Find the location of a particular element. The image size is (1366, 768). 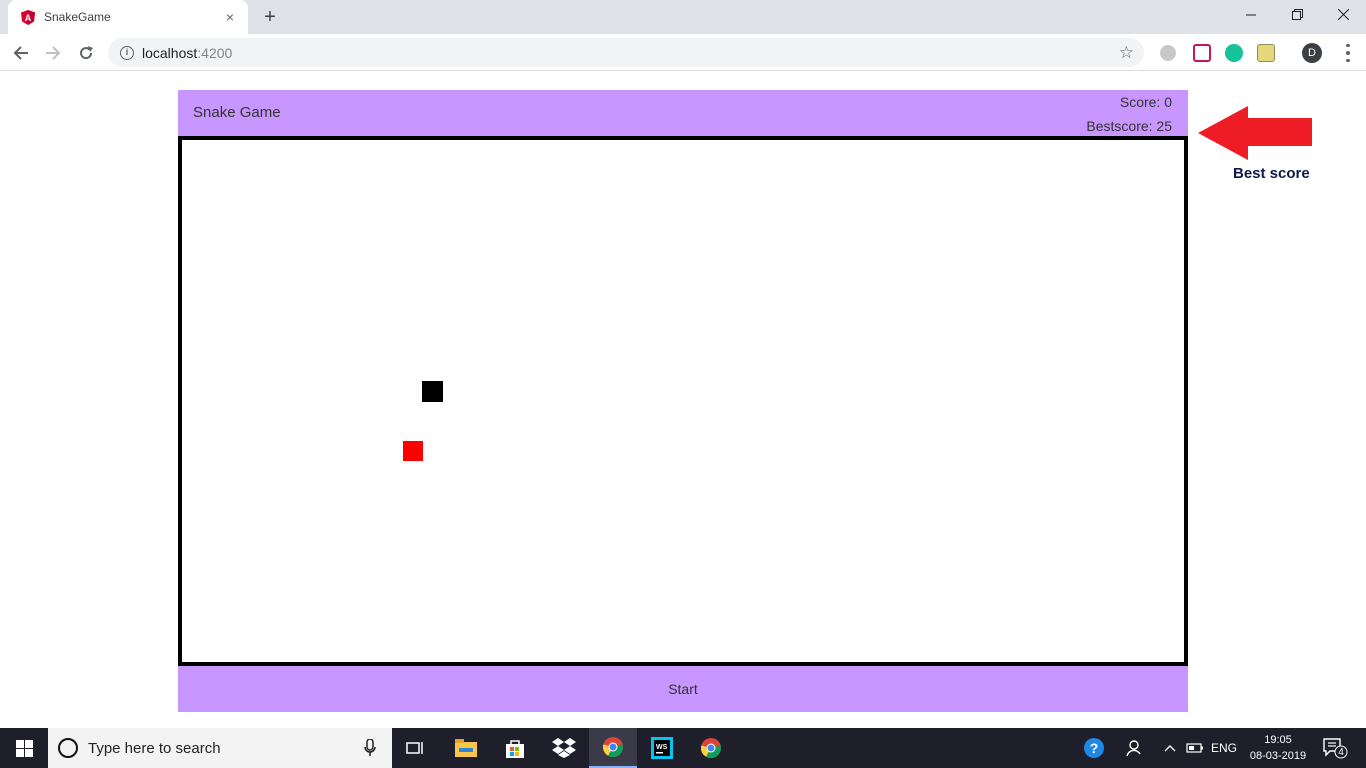

info-icon: i is located at coordinates (127, 52).